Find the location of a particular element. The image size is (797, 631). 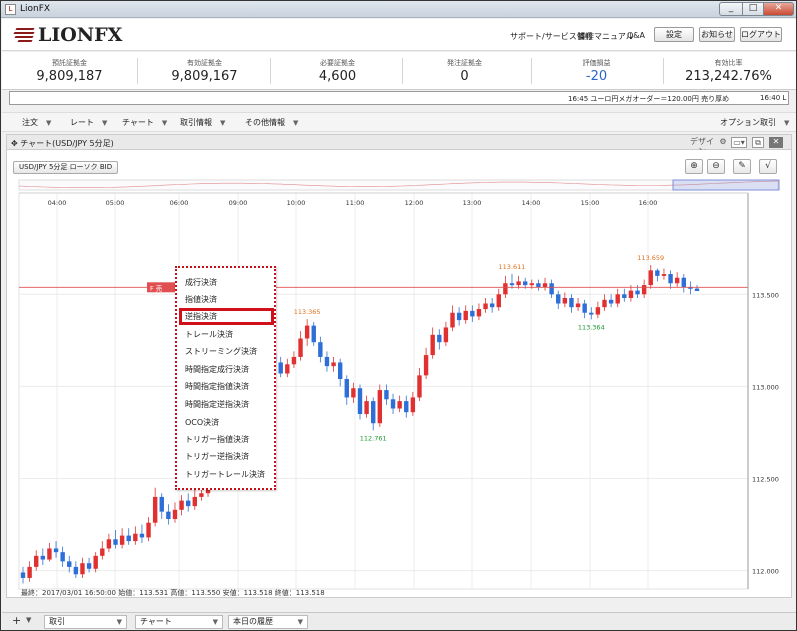

bottom-tab-history: 本日の履歴 ▼ is located at coordinates (268, 622).